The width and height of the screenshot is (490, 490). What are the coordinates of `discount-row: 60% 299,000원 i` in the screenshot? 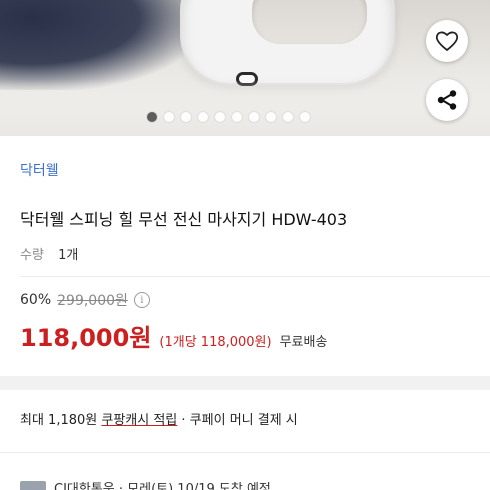 It's located at (85, 300).